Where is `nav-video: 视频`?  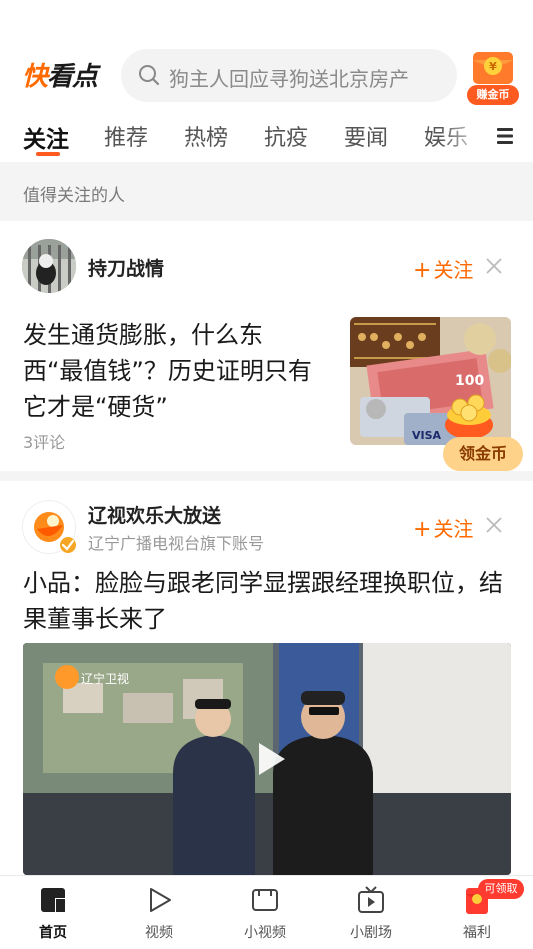
nav-video: 视频 is located at coordinates (159, 912).